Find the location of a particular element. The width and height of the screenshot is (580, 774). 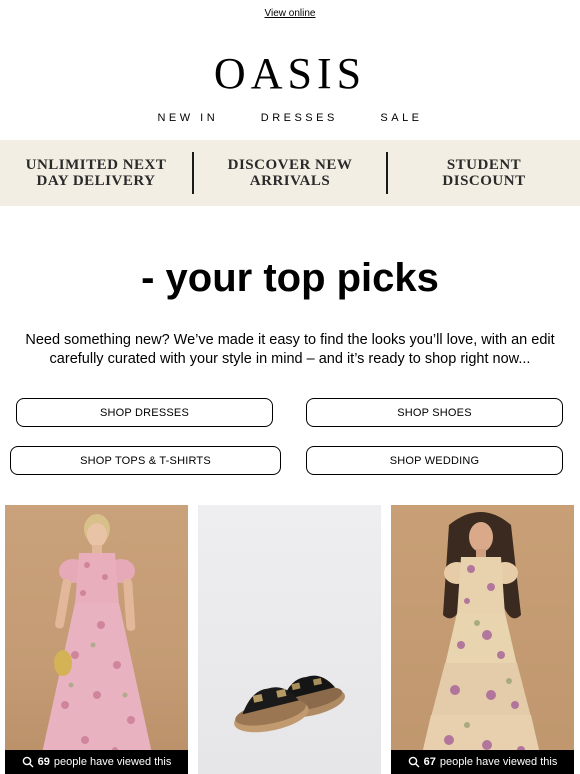

brand-logo: OASIS is located at coordinates (290, 74).